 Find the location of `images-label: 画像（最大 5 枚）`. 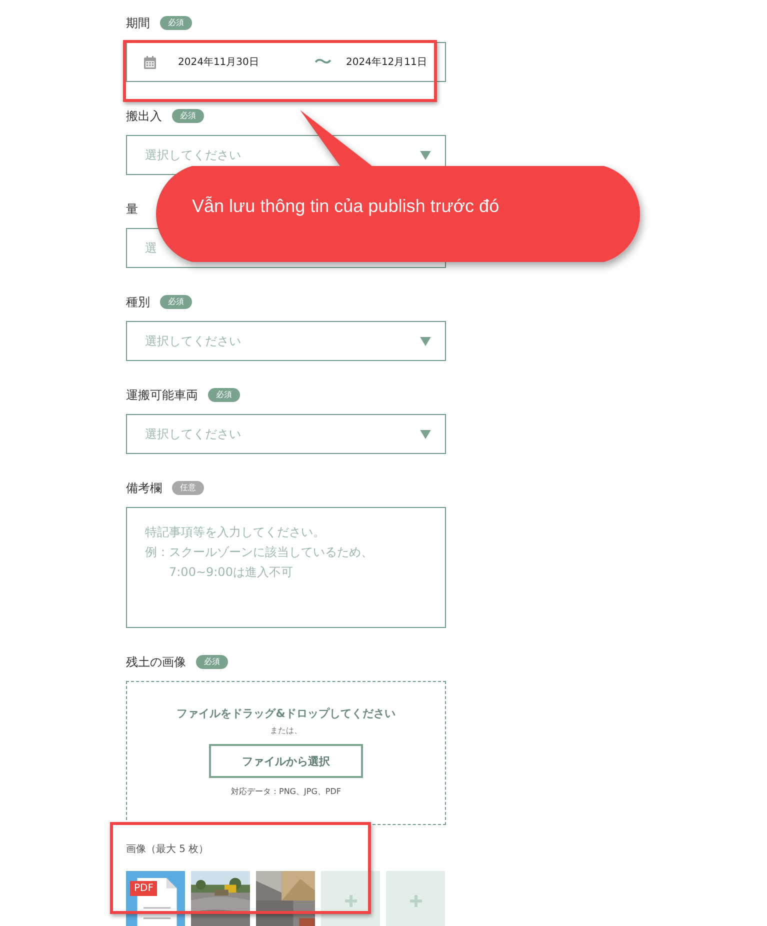

images-label: 画像（最大 5 枚） is located at coordinates (168, 849).